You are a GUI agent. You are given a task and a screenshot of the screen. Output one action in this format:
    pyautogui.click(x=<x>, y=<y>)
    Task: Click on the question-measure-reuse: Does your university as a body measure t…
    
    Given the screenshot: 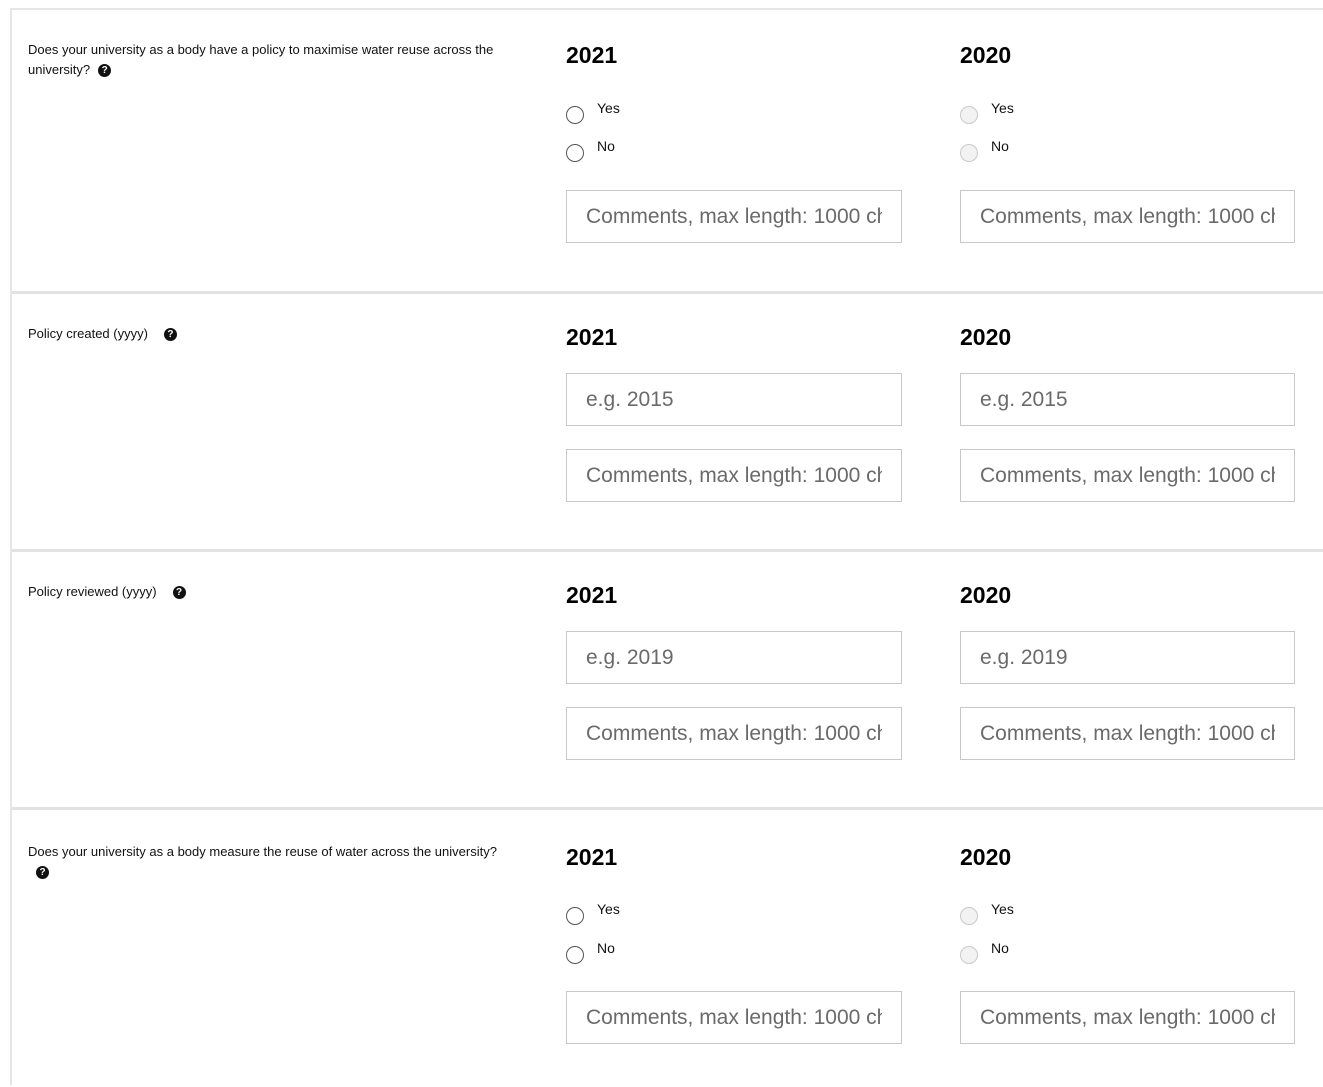 What is the action you would take?
    pyautogui.click(x=263, y=862)
    